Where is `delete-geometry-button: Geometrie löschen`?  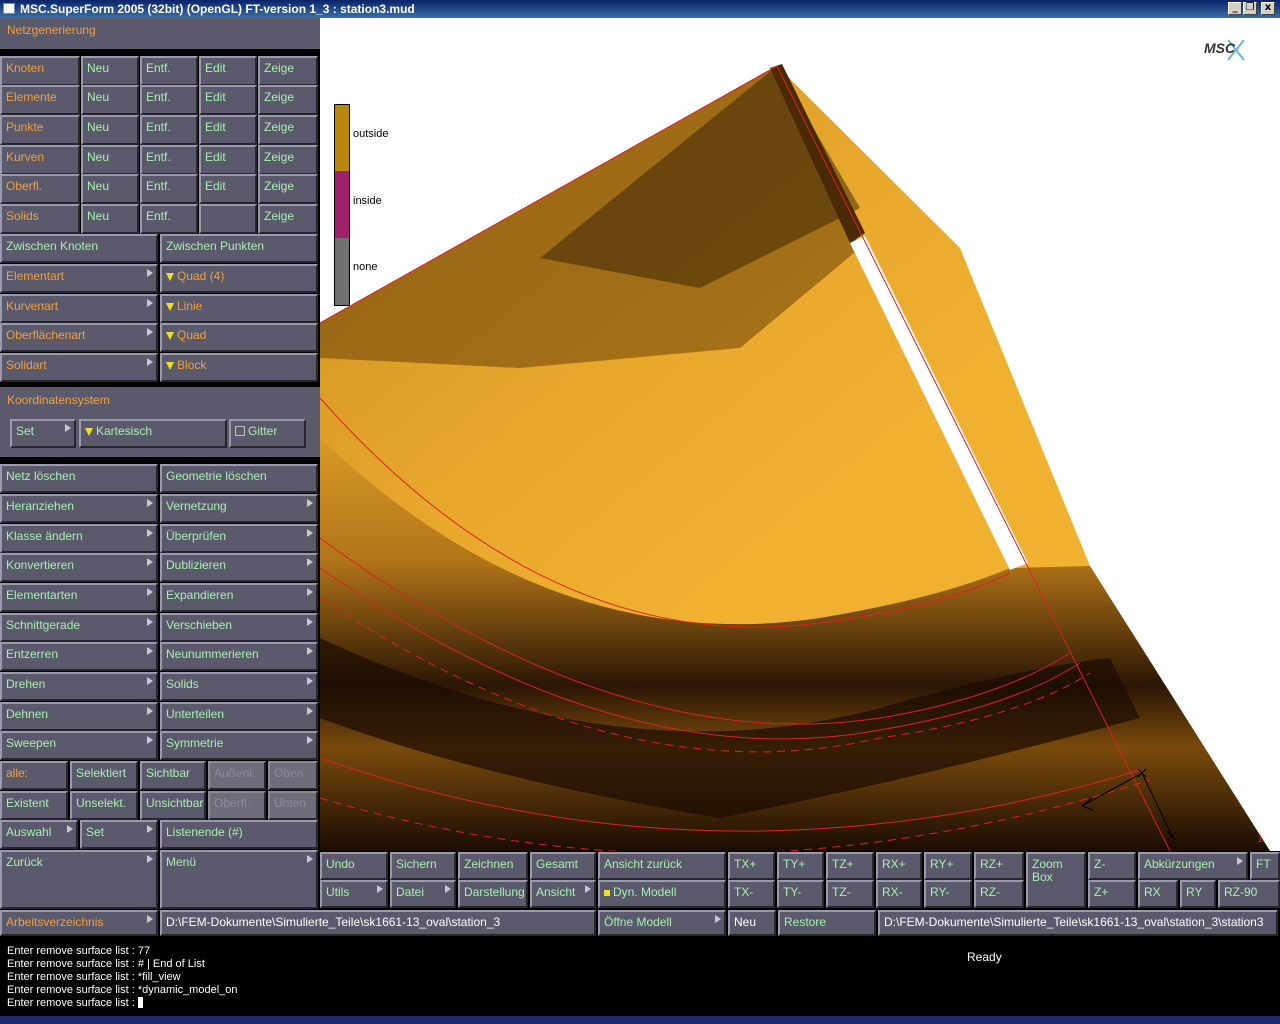 delete-geometry-button: Geometrie löschen is located at coordinates (239, 478).